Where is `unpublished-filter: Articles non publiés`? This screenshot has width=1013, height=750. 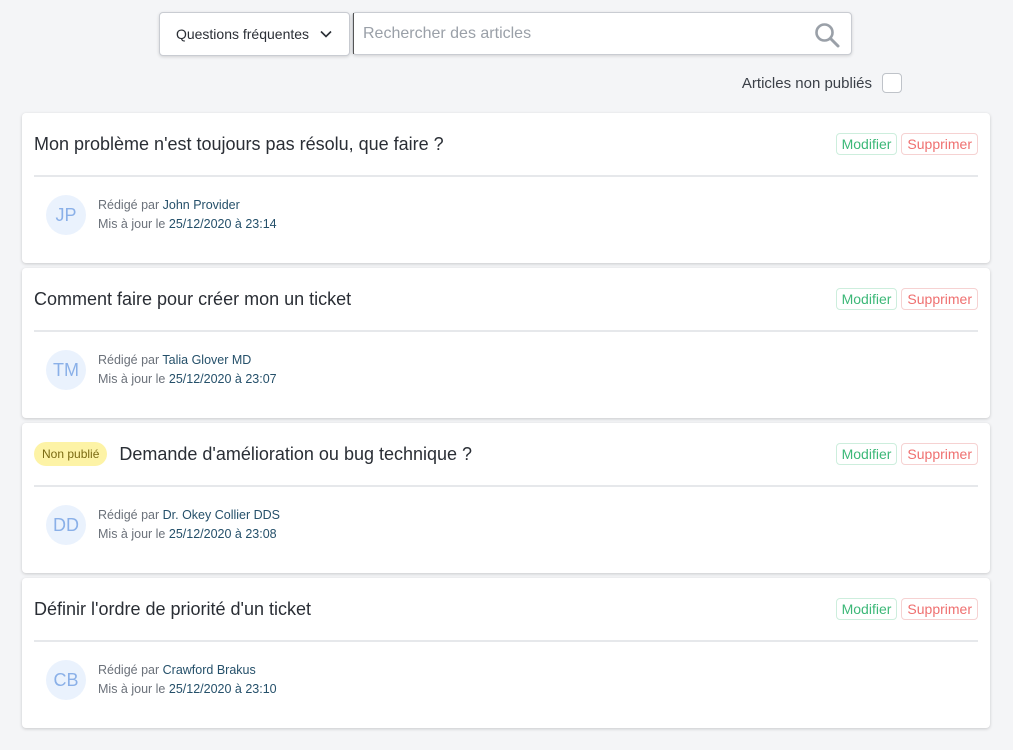 unpublished-filter: Articles non publiés is located at coordinates (822, 83).